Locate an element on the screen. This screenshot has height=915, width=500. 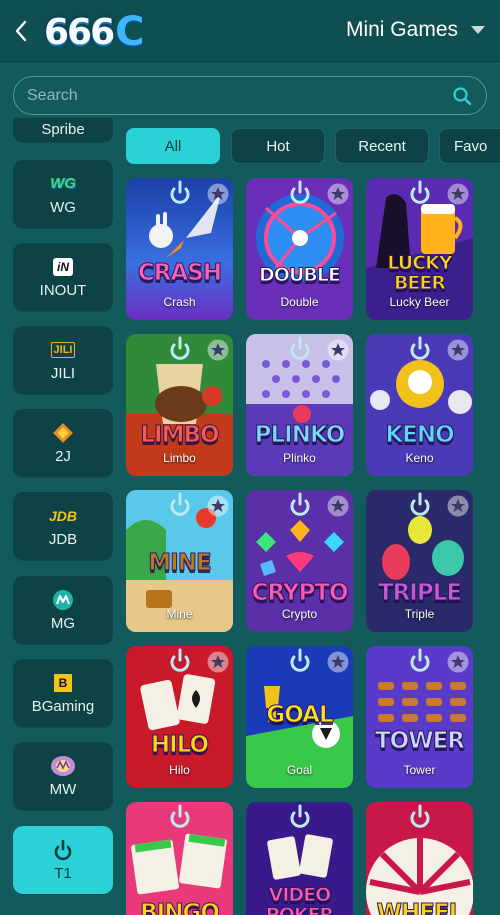
game-title-art: LUCKY BEER is located at coordinates (420, 273).